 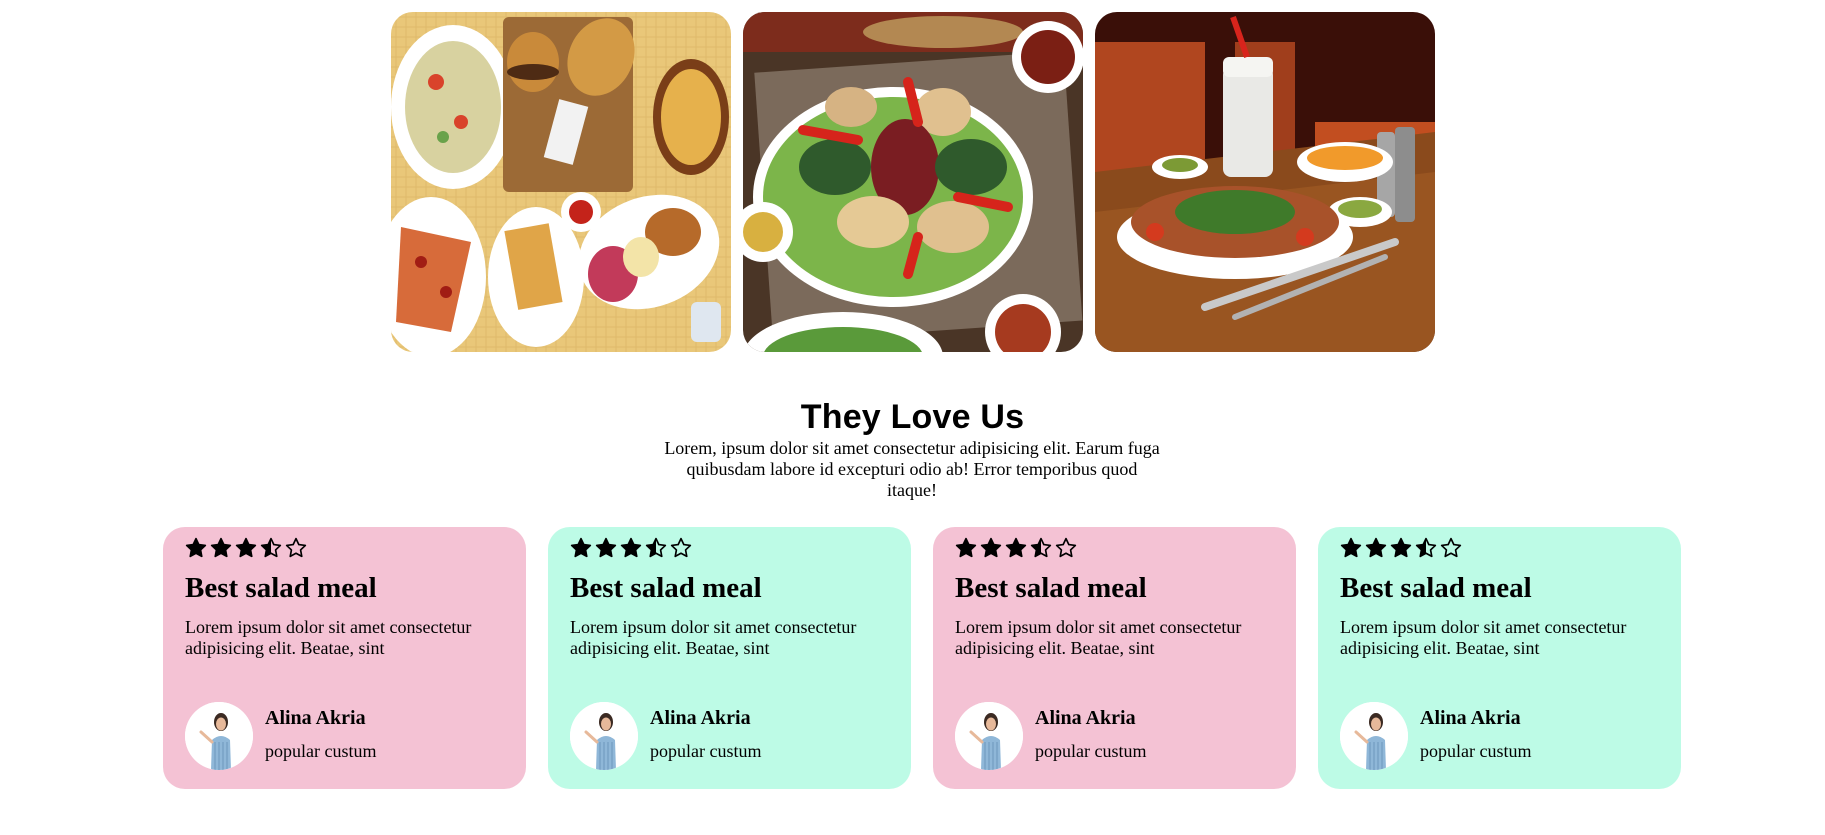 What do you see at coordinates (912, 417) in the screenshot?
I see `section-title: They Love Us` at bounding box center [912, 417].